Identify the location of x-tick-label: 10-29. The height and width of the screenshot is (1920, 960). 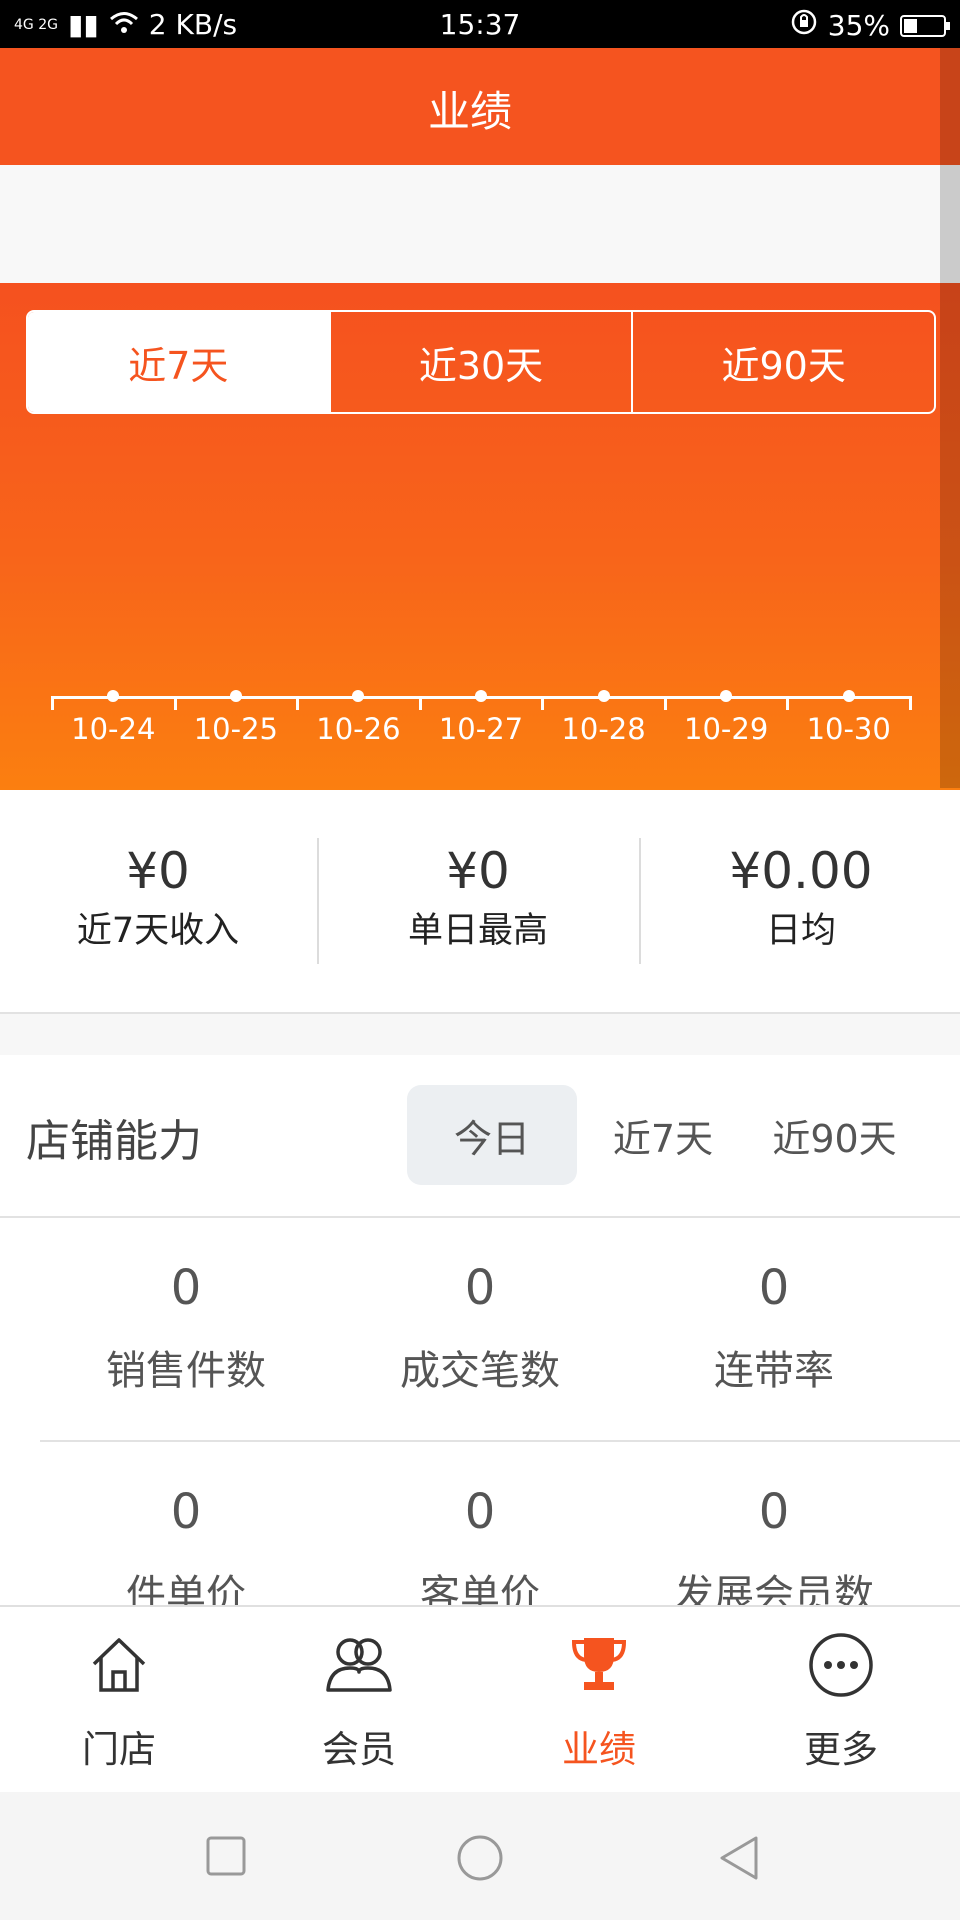
(726, 729).